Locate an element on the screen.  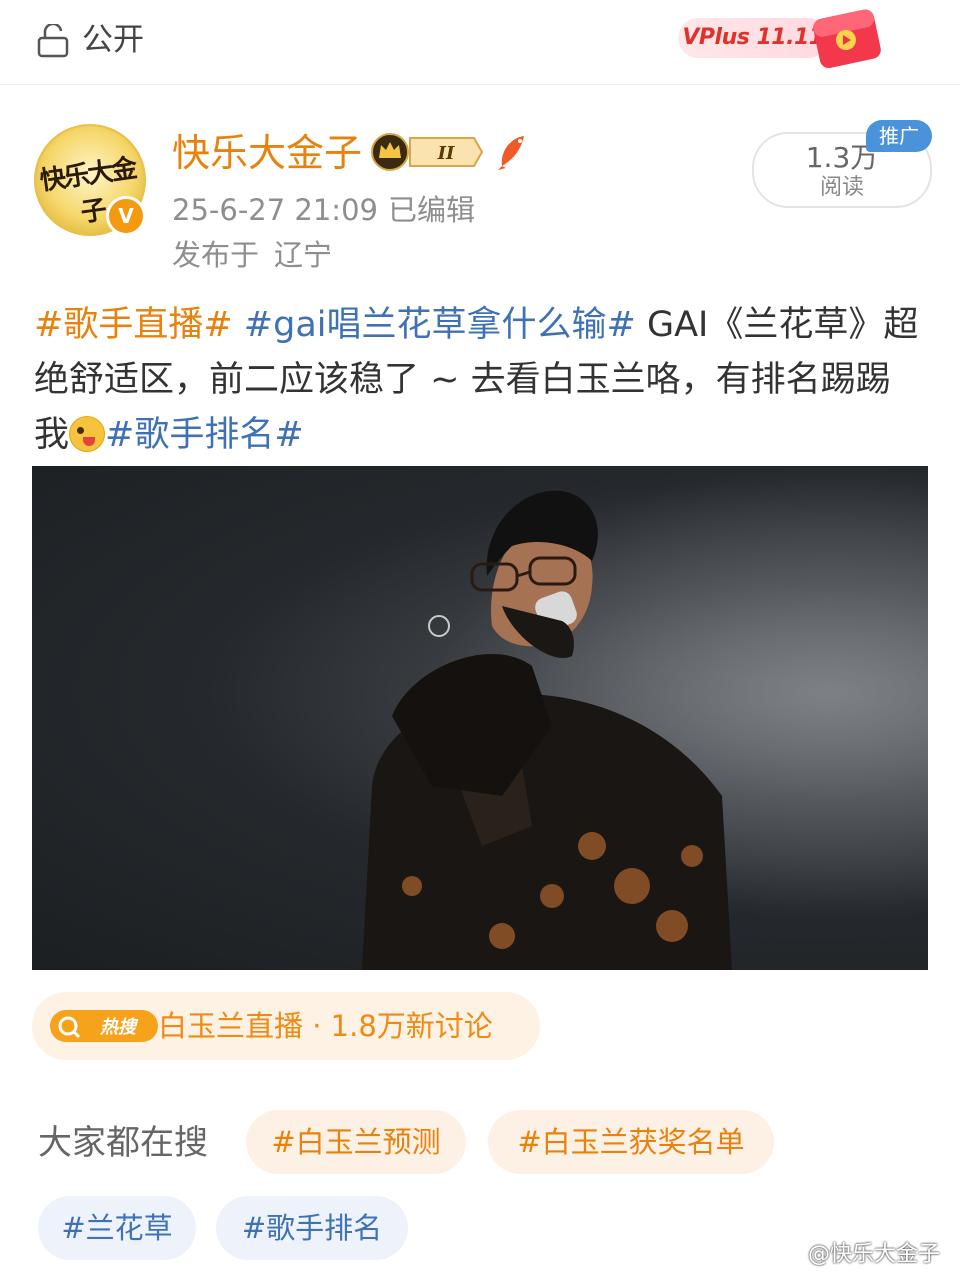
hot-search-badge: 热搜 is located at coordinates (119, 1027).